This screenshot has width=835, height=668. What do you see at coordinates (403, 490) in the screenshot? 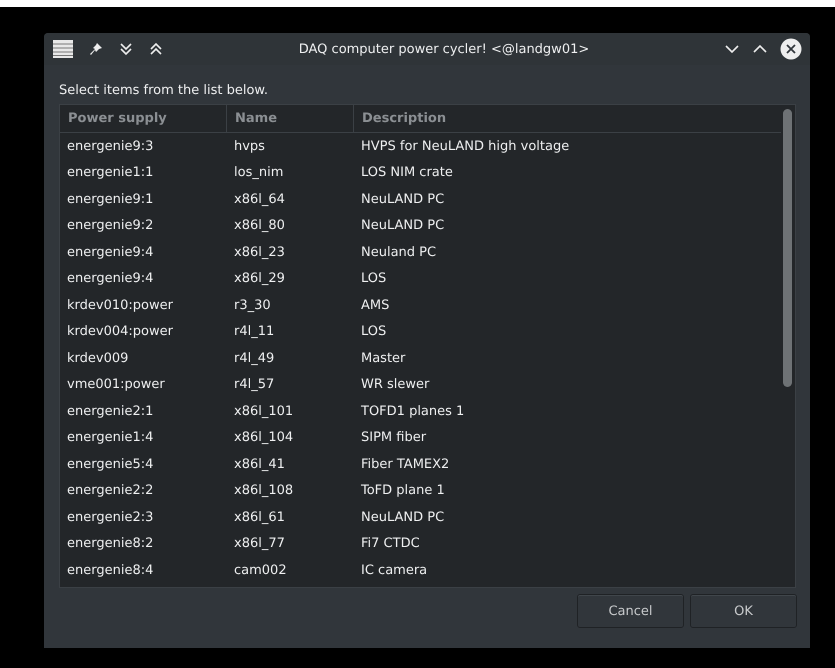
I see `table-cell-text: ToFD plane 1` at bounding box center [403, 490].